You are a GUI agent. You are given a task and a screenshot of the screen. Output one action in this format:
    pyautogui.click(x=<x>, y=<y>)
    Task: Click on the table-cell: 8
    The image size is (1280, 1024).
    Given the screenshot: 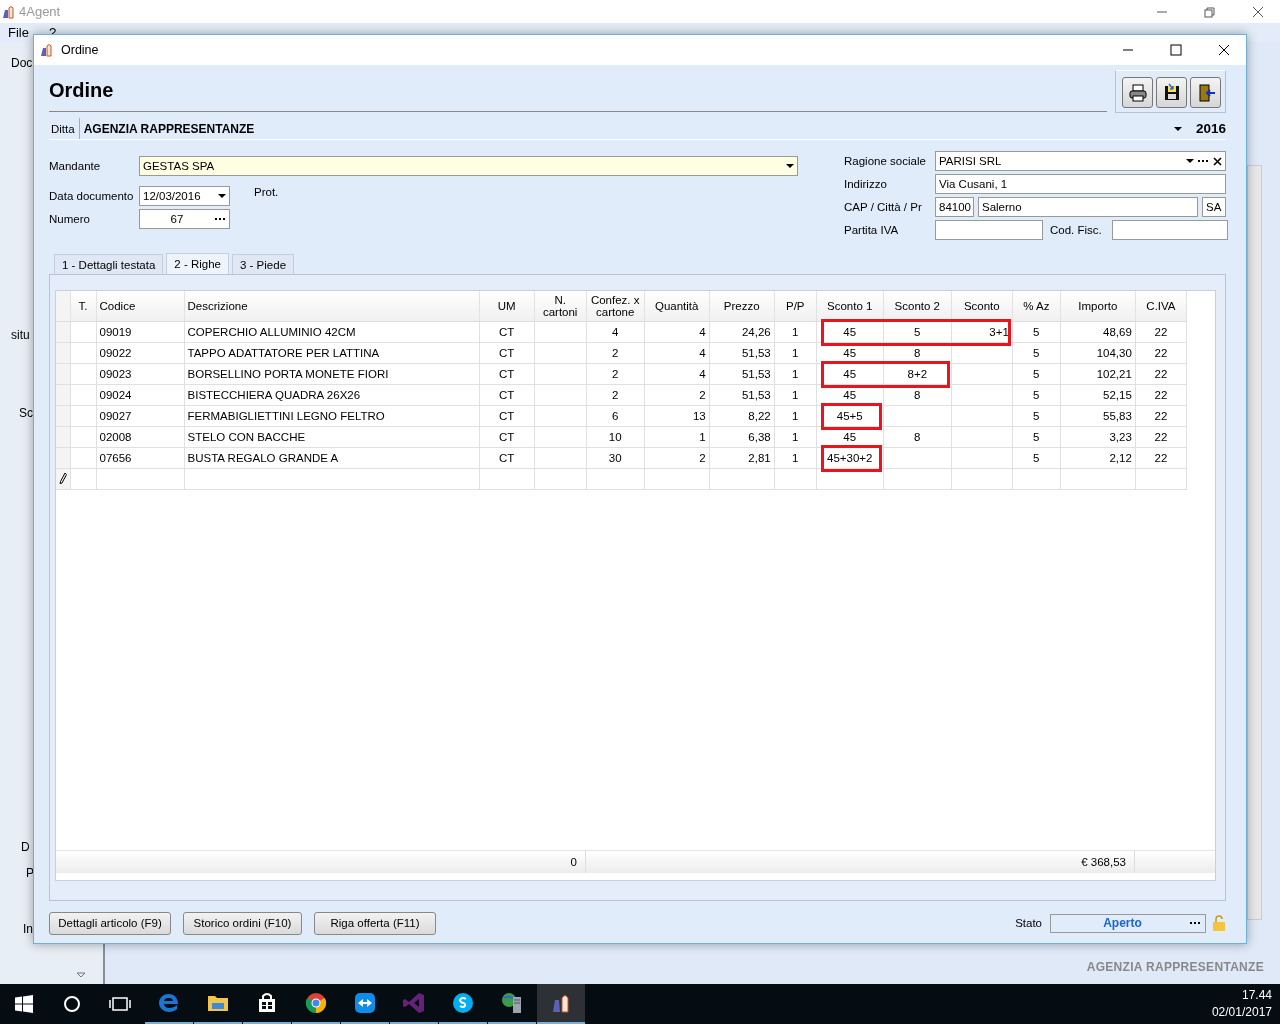 What is the action you would take?
    pyautogui.click(x=917, y=394)
    